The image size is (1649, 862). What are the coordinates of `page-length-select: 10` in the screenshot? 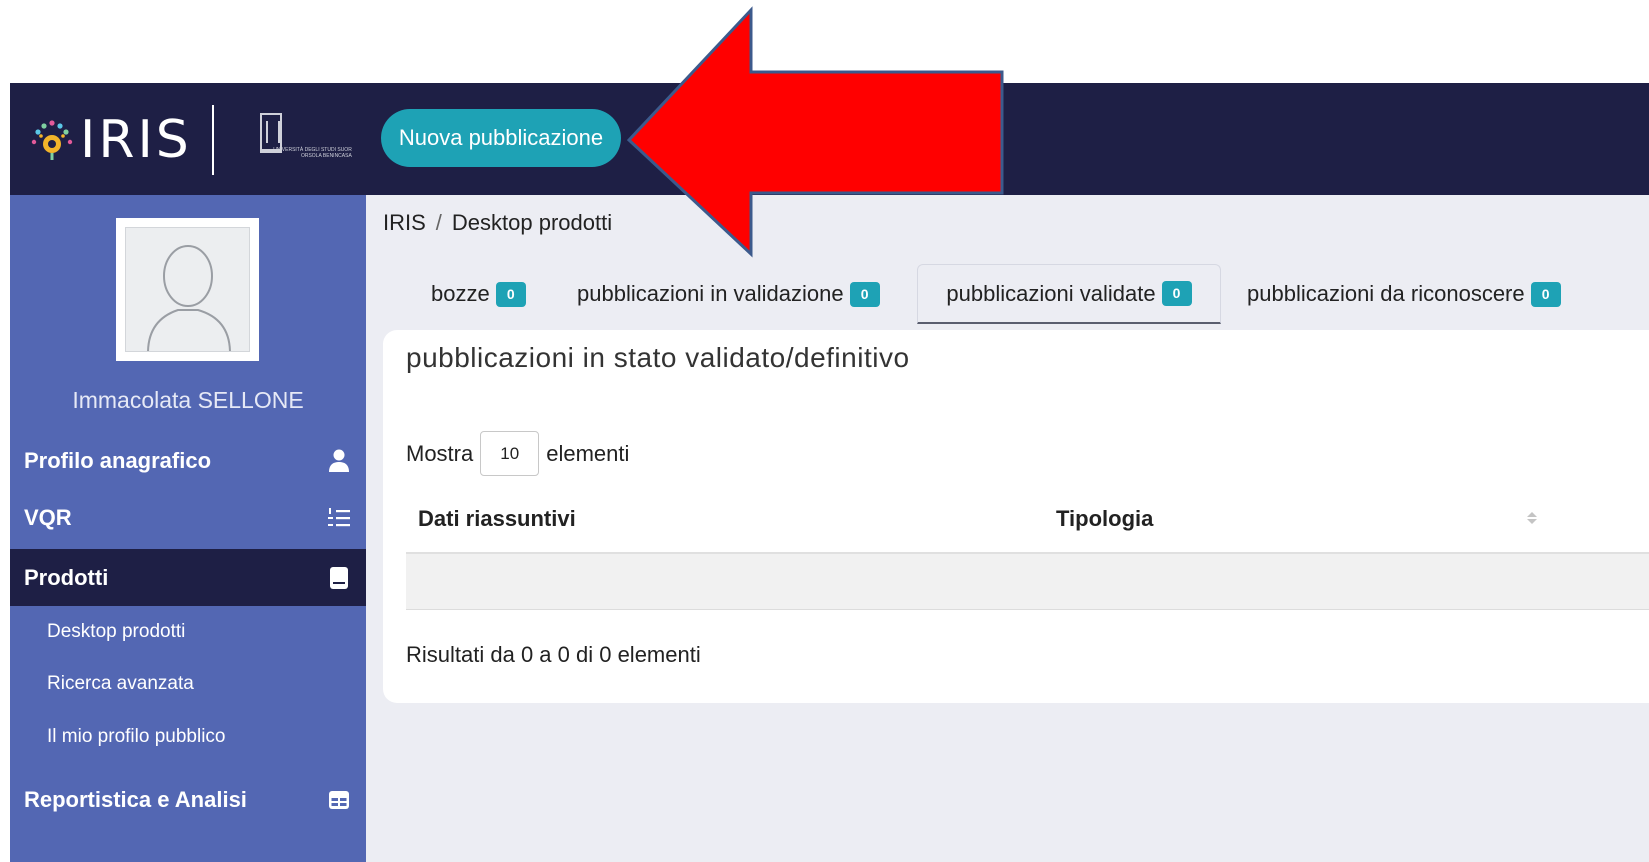 It's located at (510, 453).